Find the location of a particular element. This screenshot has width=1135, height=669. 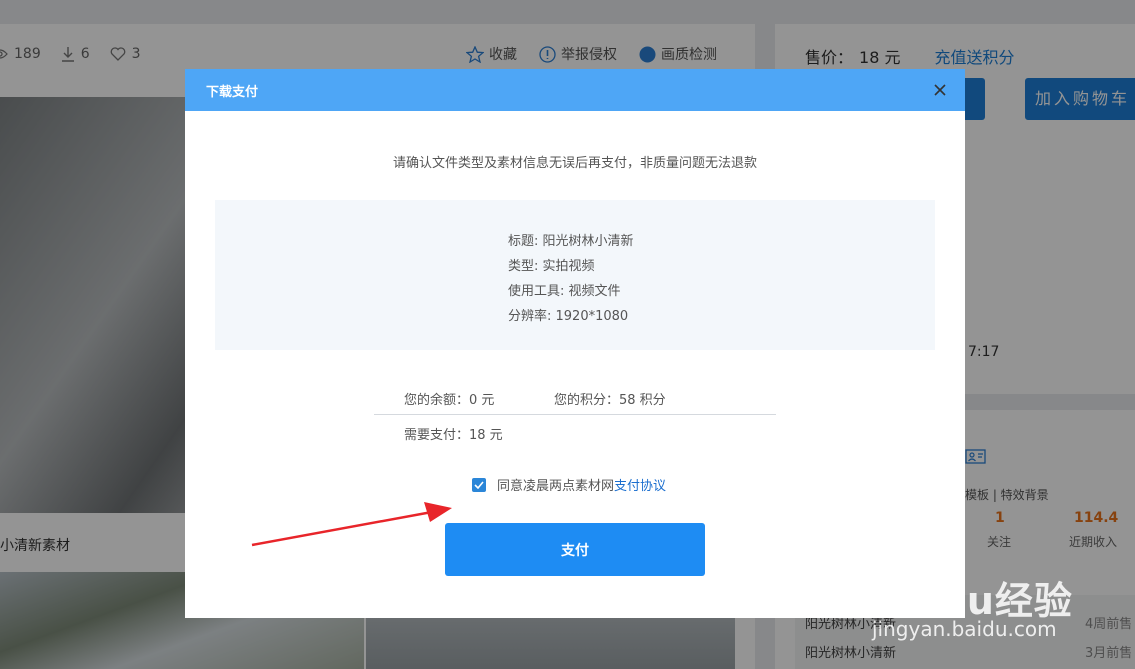

pay-button: 支付 is located at coordinates (575, 549).